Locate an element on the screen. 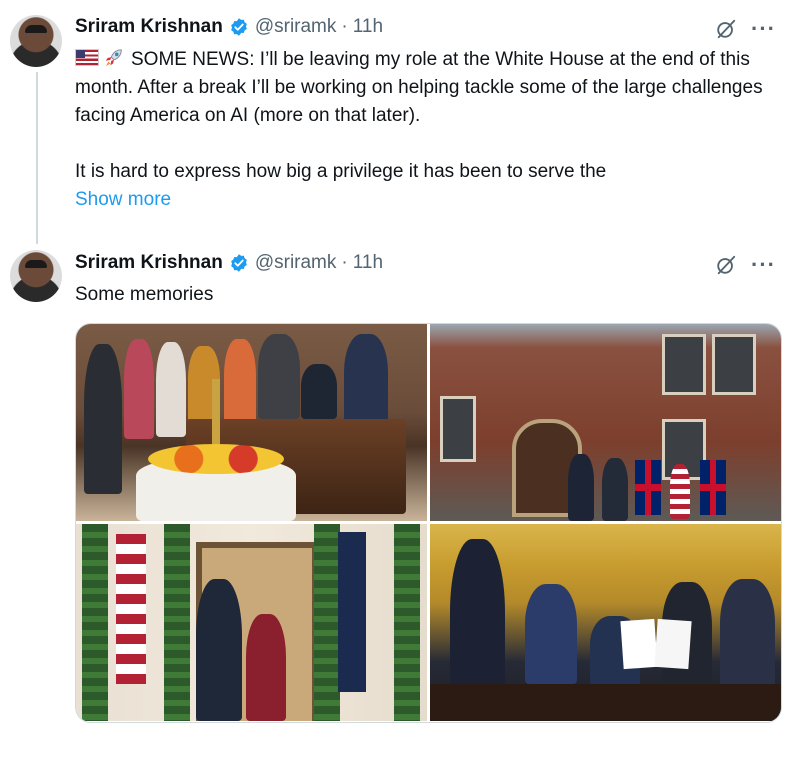 This screenshot has width=800, height=774. show-more-link: Show more is located at coordinates (427, 200).